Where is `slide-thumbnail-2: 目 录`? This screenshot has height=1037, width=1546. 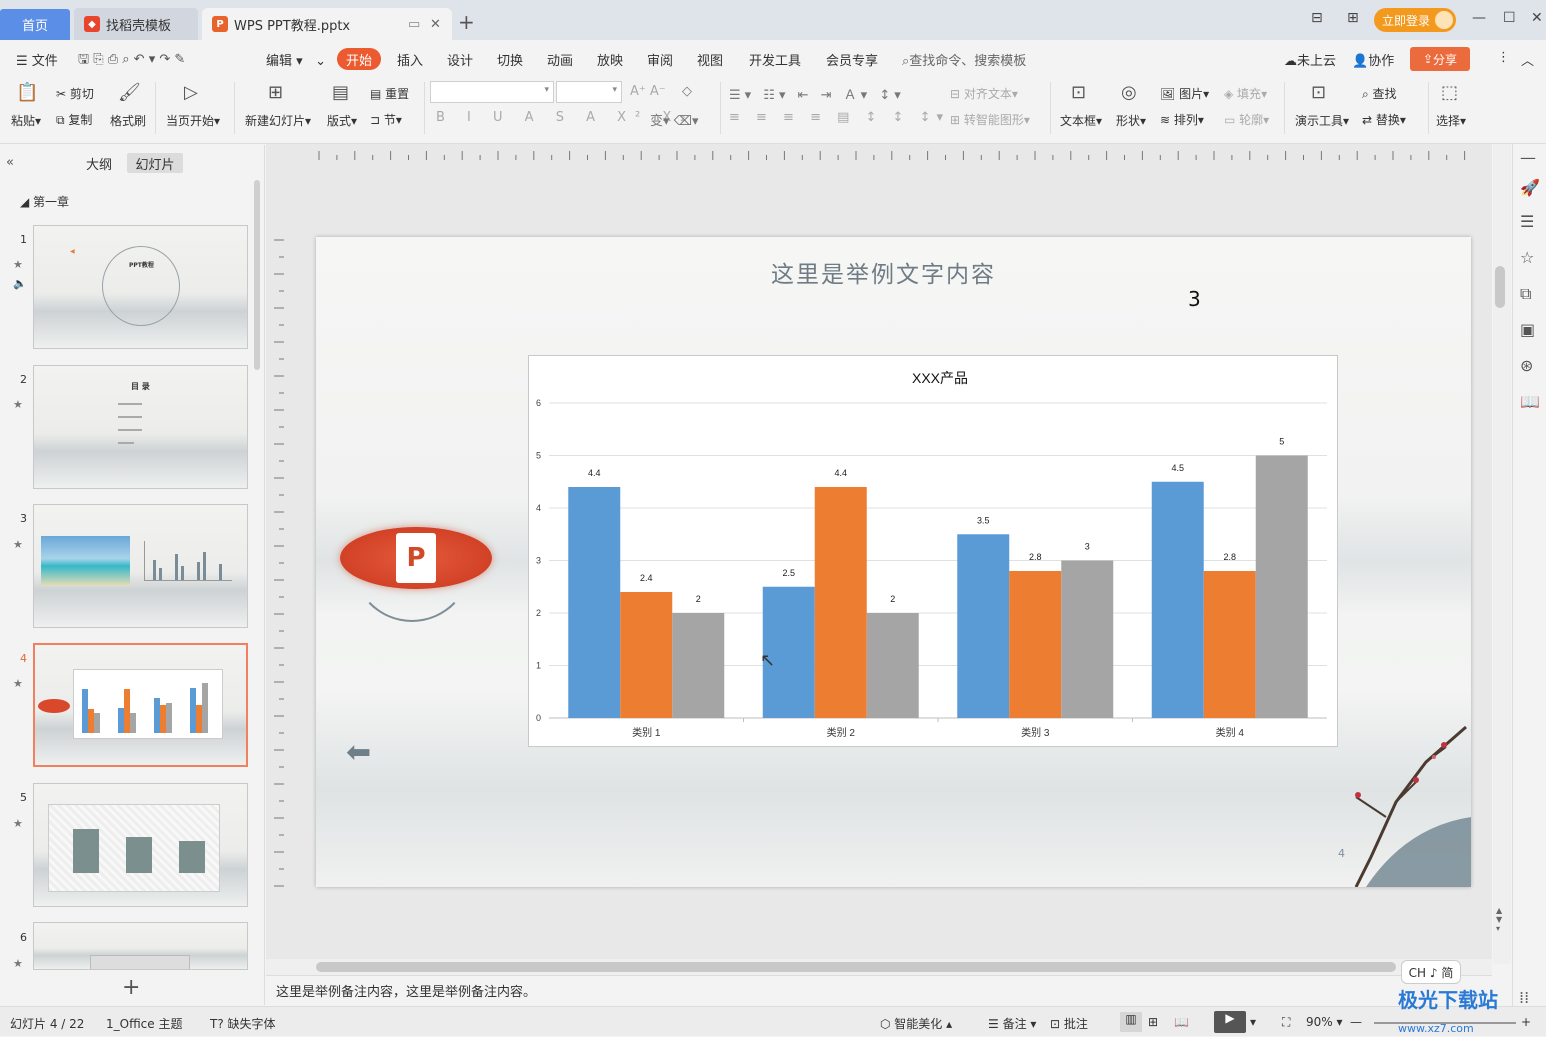
slide-thumbnail-2: 目 录 is located at coordinates (140, 427).